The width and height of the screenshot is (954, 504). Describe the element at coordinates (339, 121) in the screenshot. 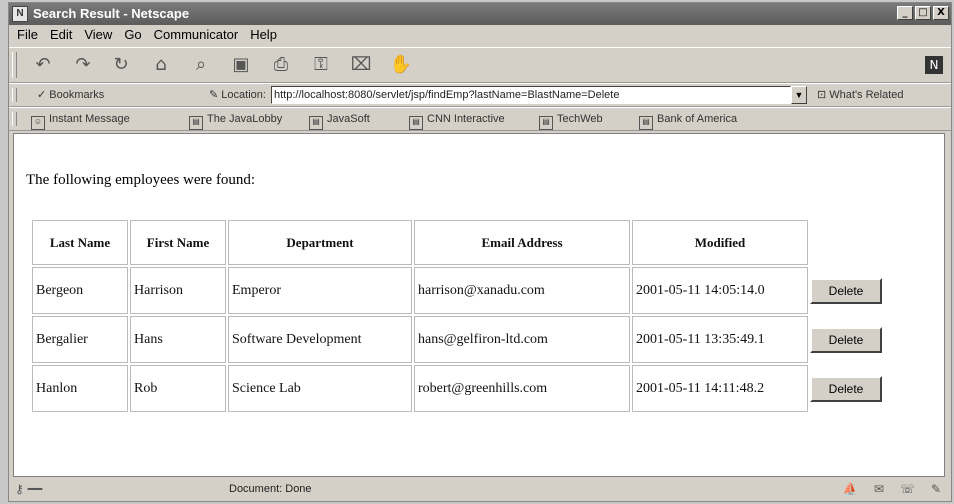

I see `bookmark-javasoft: ▤ JavaSoft` at that location.